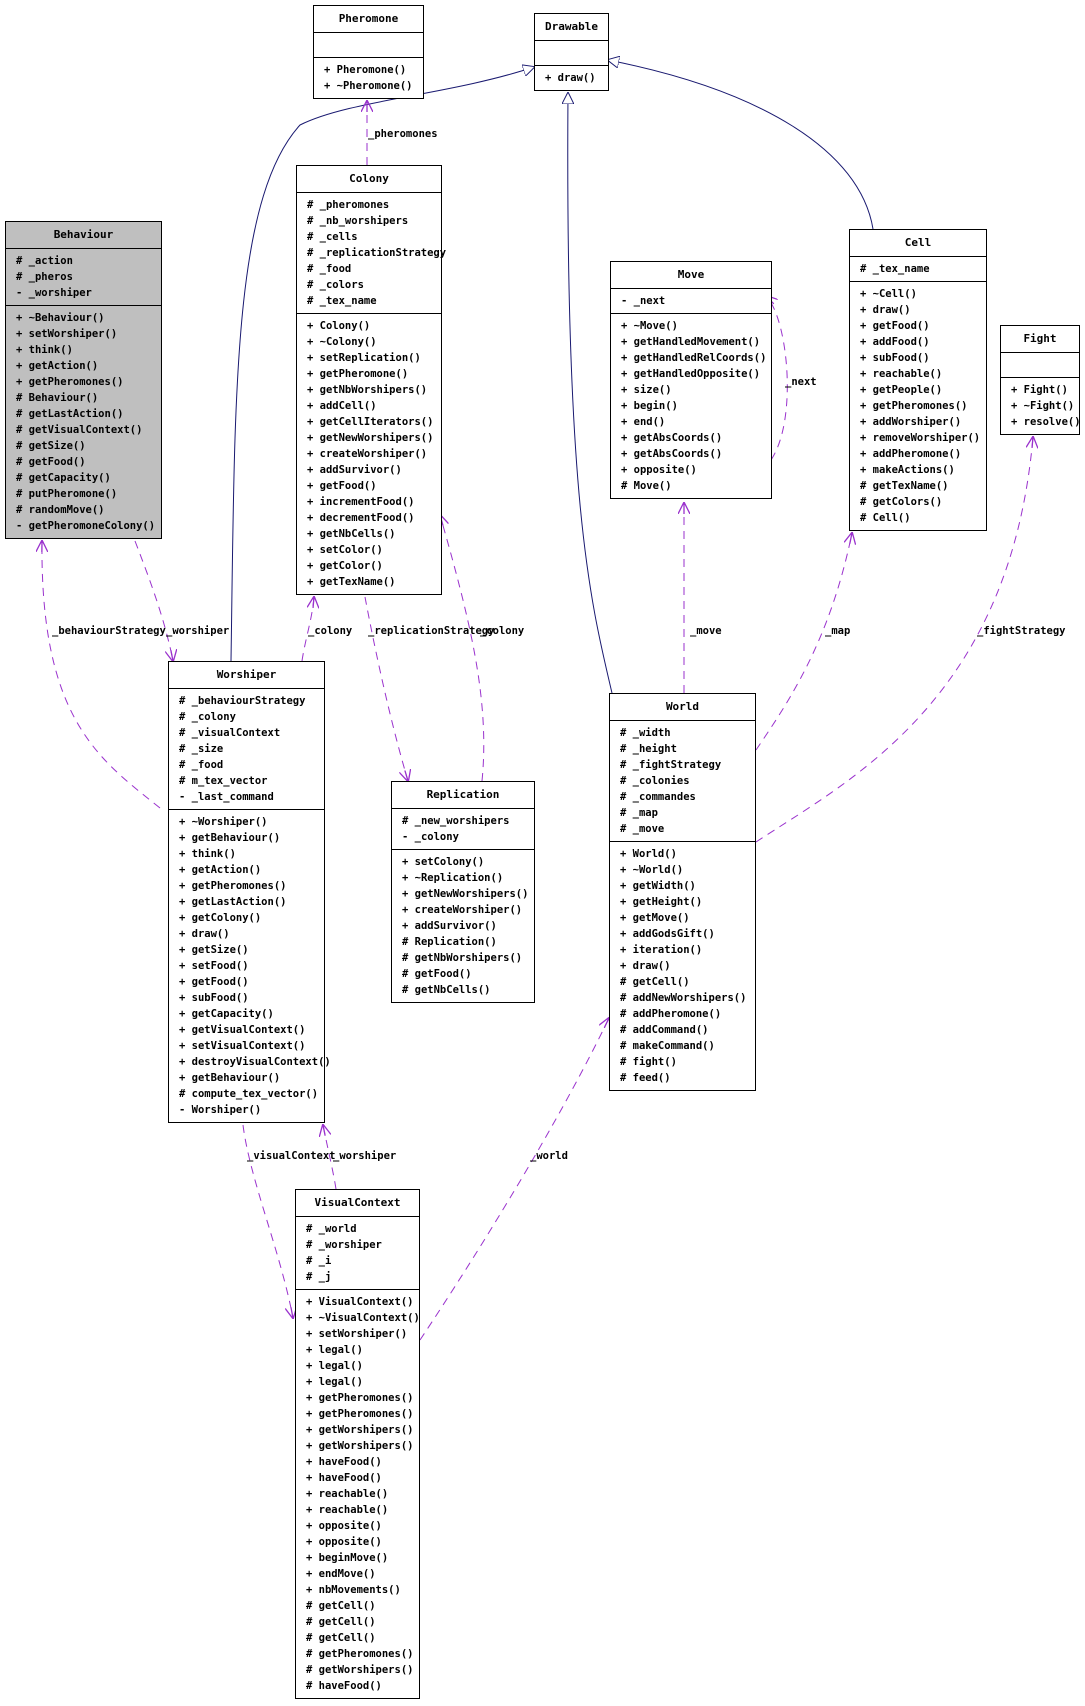 The width and height of the screenshot is (1085, 1706). I want to click on method: + begin(), so click(649, 406).